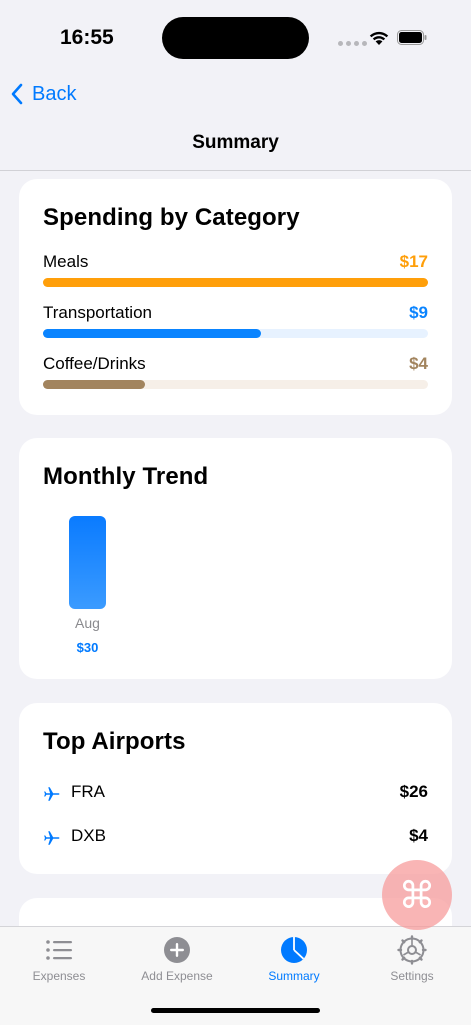  I want to click on tab-label: Settings, so click(412, 976).